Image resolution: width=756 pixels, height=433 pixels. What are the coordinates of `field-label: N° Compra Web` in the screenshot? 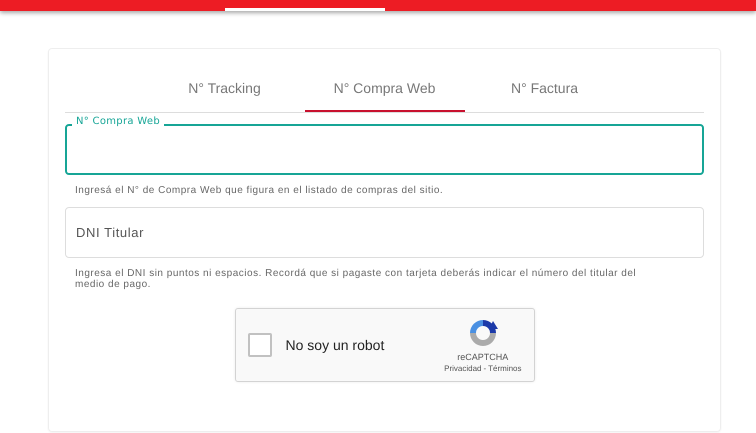 It's located at (118, 121).